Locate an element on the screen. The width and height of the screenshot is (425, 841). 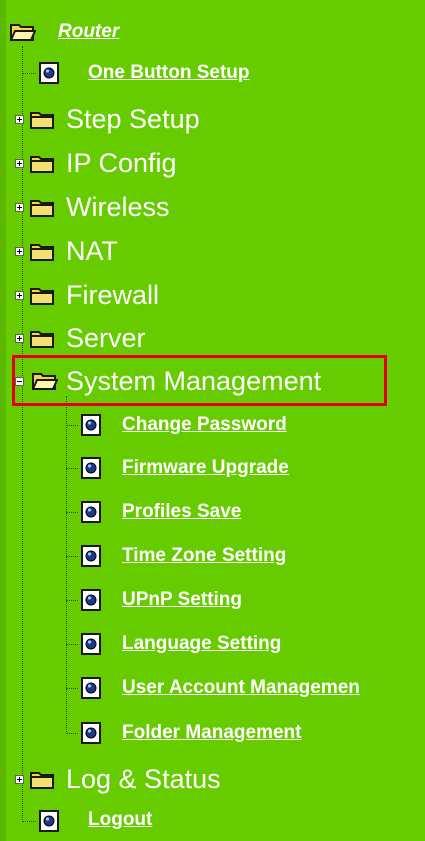
tree-item-label: Step Setup is located at coordinates (133, 119).